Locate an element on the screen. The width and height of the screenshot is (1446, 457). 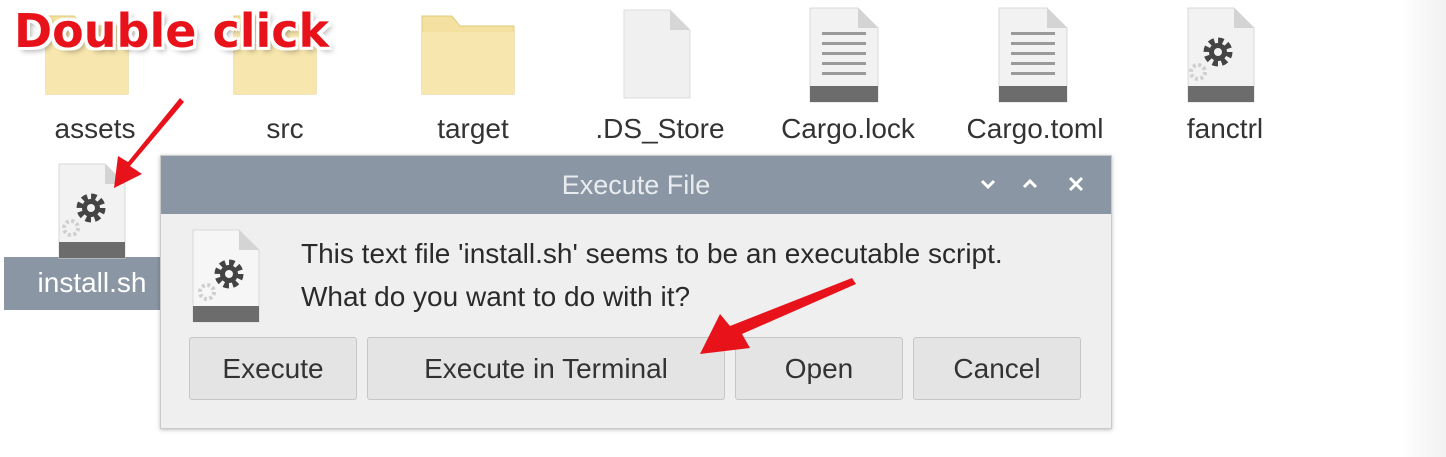
file-label-ds-store: .DS_Store is located at coordinates (660, 129).